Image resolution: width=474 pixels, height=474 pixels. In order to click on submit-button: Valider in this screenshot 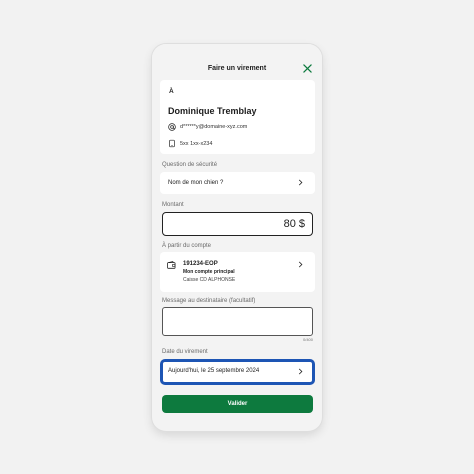, I will do `click(237, 404)`.